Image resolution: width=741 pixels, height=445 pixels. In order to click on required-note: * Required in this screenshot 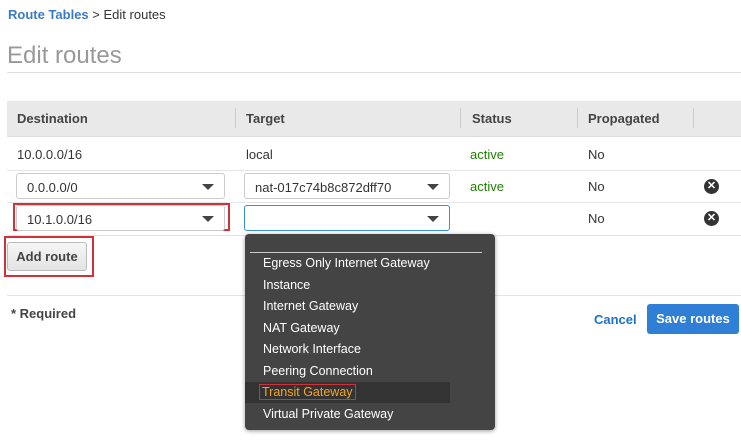, I will do `click(44, 313)`.